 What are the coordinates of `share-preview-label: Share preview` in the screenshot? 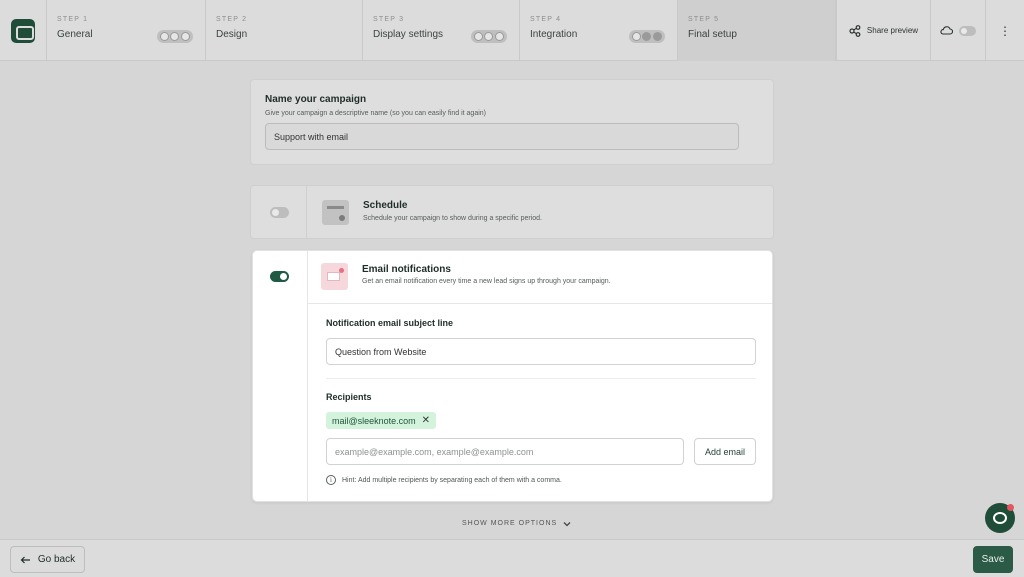 It's located at (892, 30).